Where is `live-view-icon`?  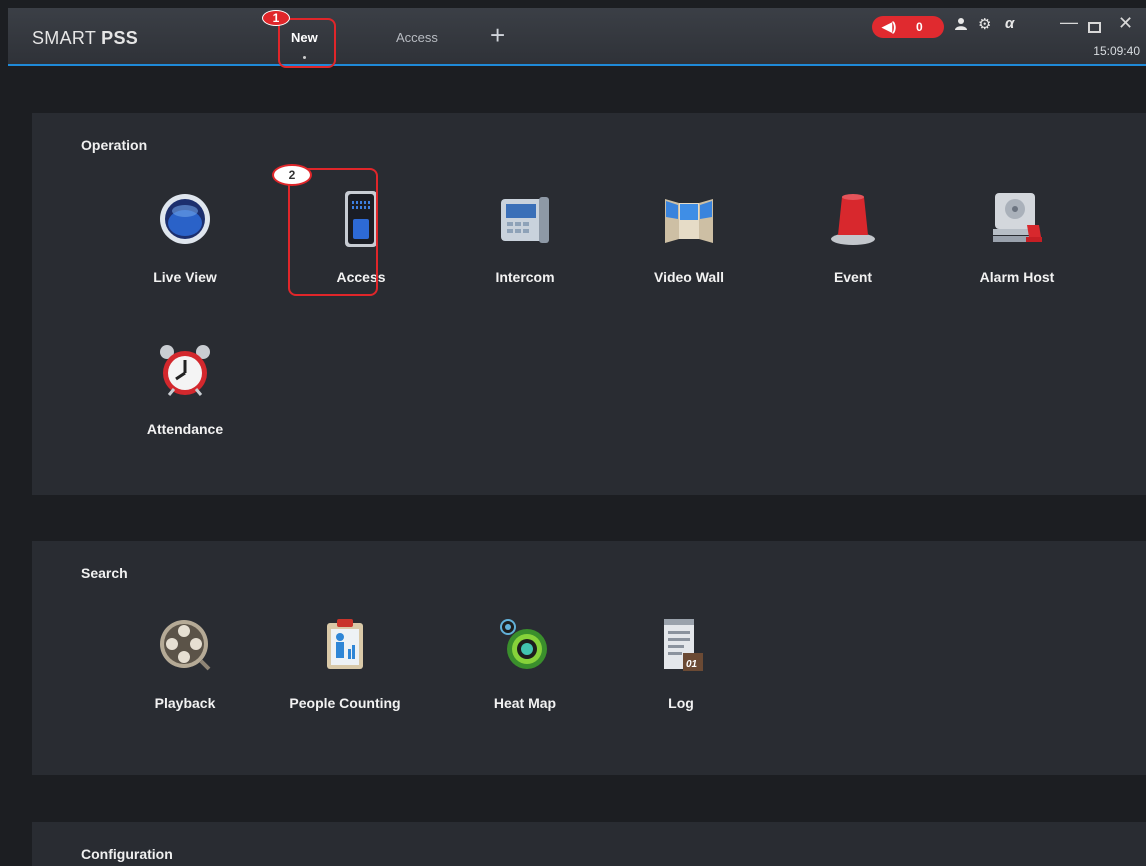 live-view-icon is located at coordinates (185, 219).